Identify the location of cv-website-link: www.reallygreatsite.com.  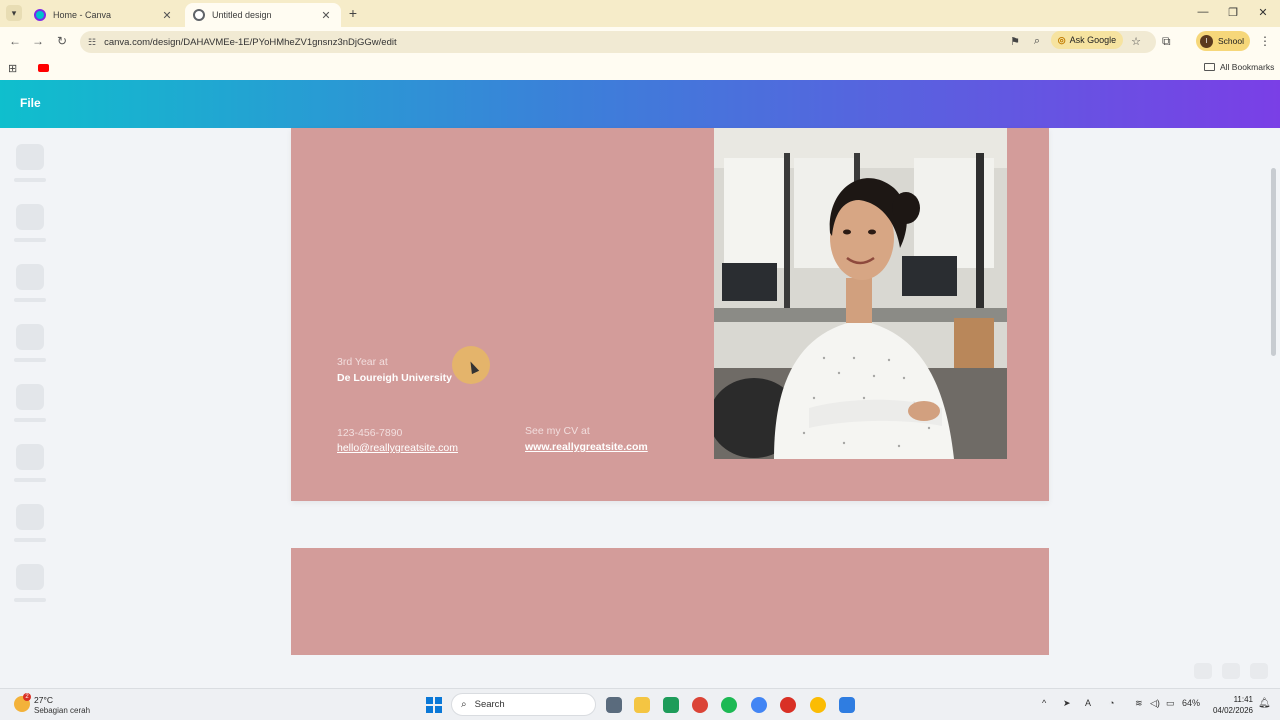
(586, 447).